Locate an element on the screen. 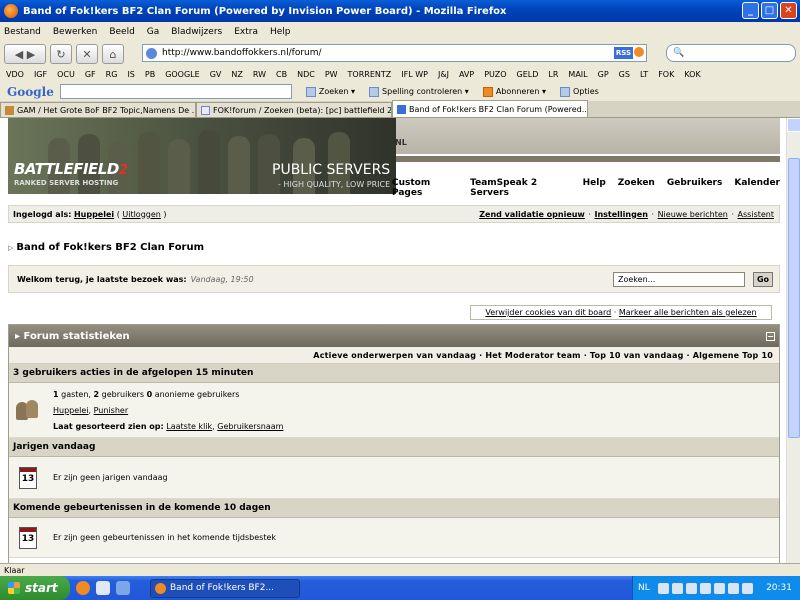 This screenshot has height=600, width=800. menu-beeld: Beeld is located at coordinates (121, 32).